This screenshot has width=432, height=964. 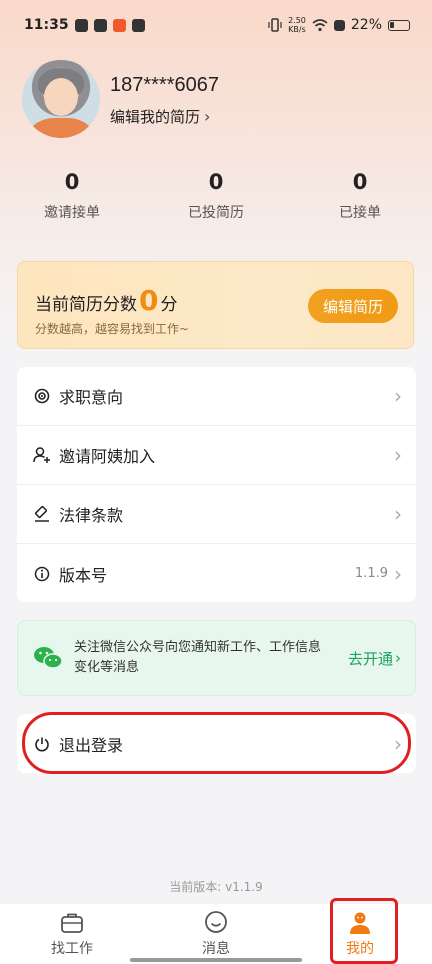 I want to click on battery-icon, so click(x=399, y=25).